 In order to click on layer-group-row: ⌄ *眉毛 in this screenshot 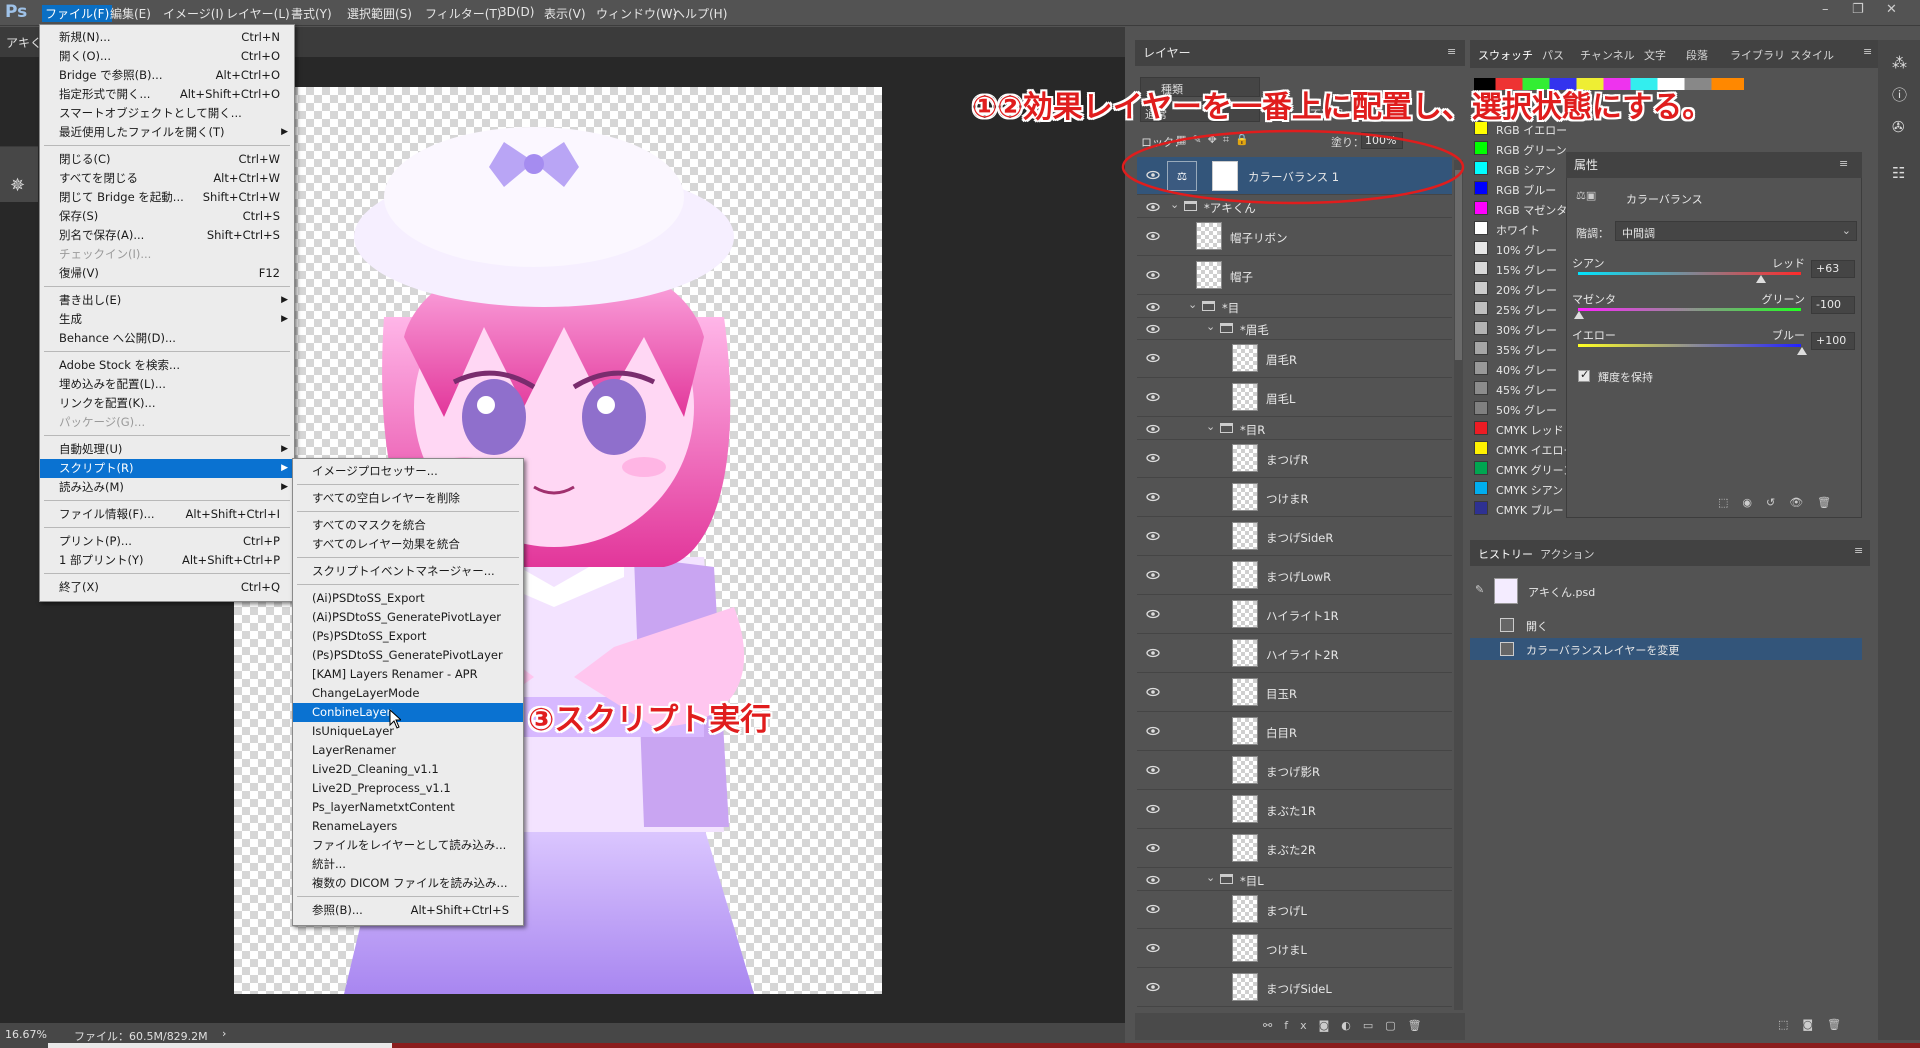, I will do `click(1294, 329)`.